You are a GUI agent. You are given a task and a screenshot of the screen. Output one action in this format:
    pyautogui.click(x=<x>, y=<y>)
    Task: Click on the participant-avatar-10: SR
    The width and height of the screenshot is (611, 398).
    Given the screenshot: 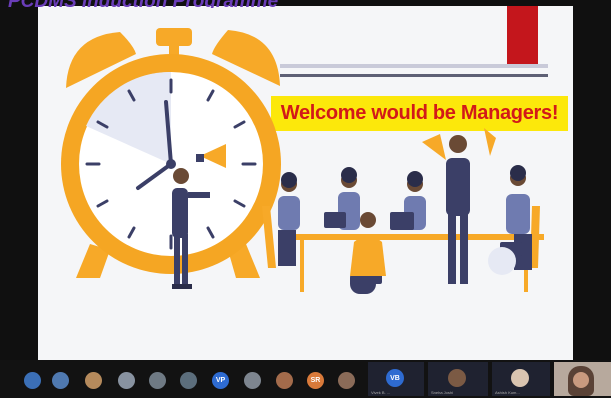 What is the action you would take?
    pyautogui.click(x=315, y=380)
    